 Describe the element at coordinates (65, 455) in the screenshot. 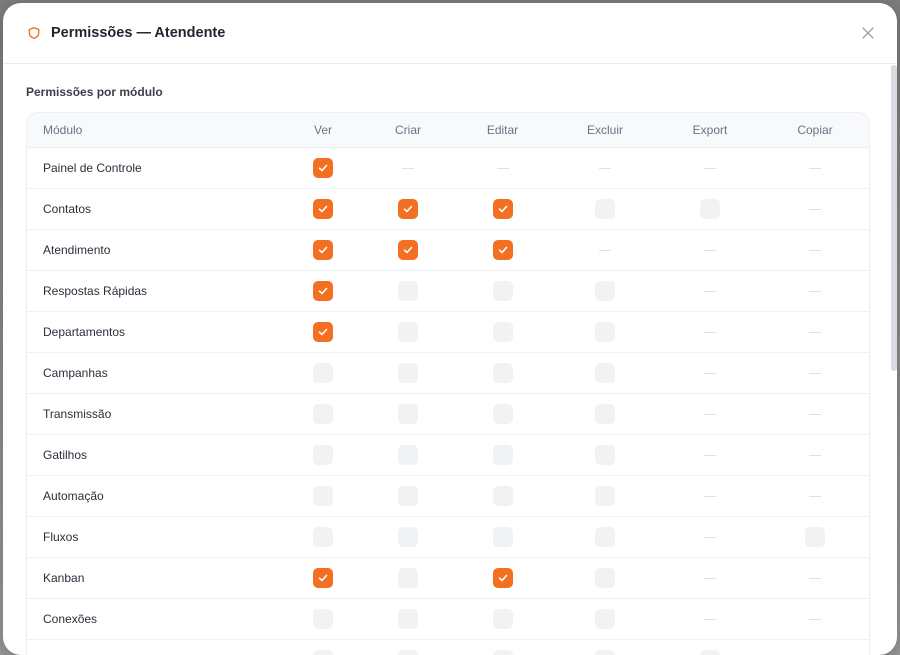

I see `module-name: Gatilhos` at that location.